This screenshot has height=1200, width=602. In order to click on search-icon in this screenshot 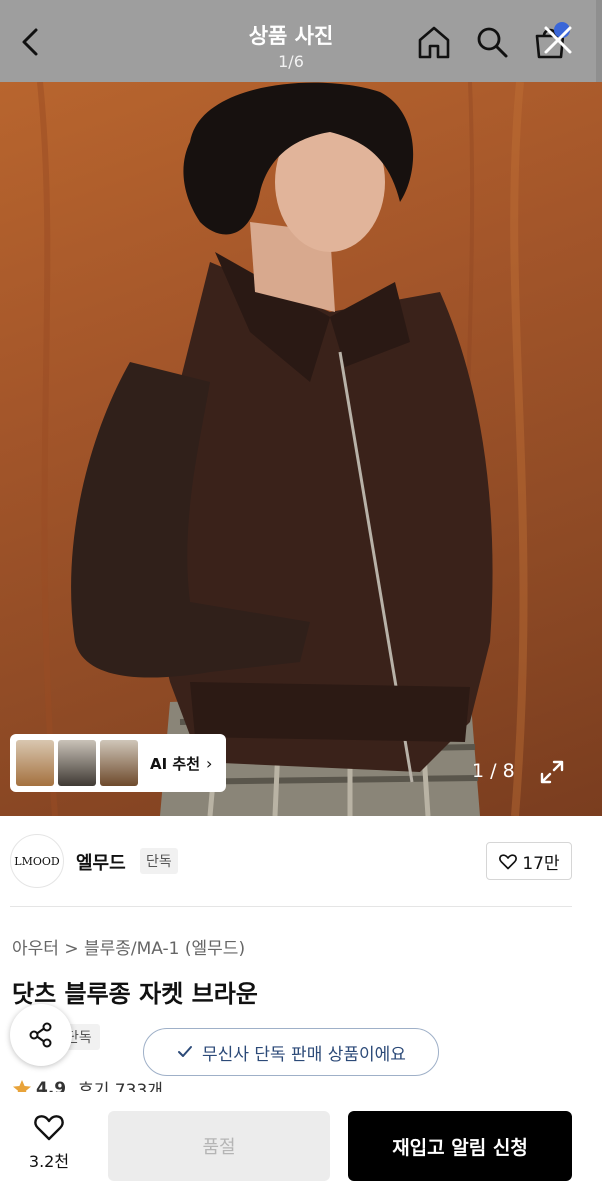, I will do `click(492, 42)`.